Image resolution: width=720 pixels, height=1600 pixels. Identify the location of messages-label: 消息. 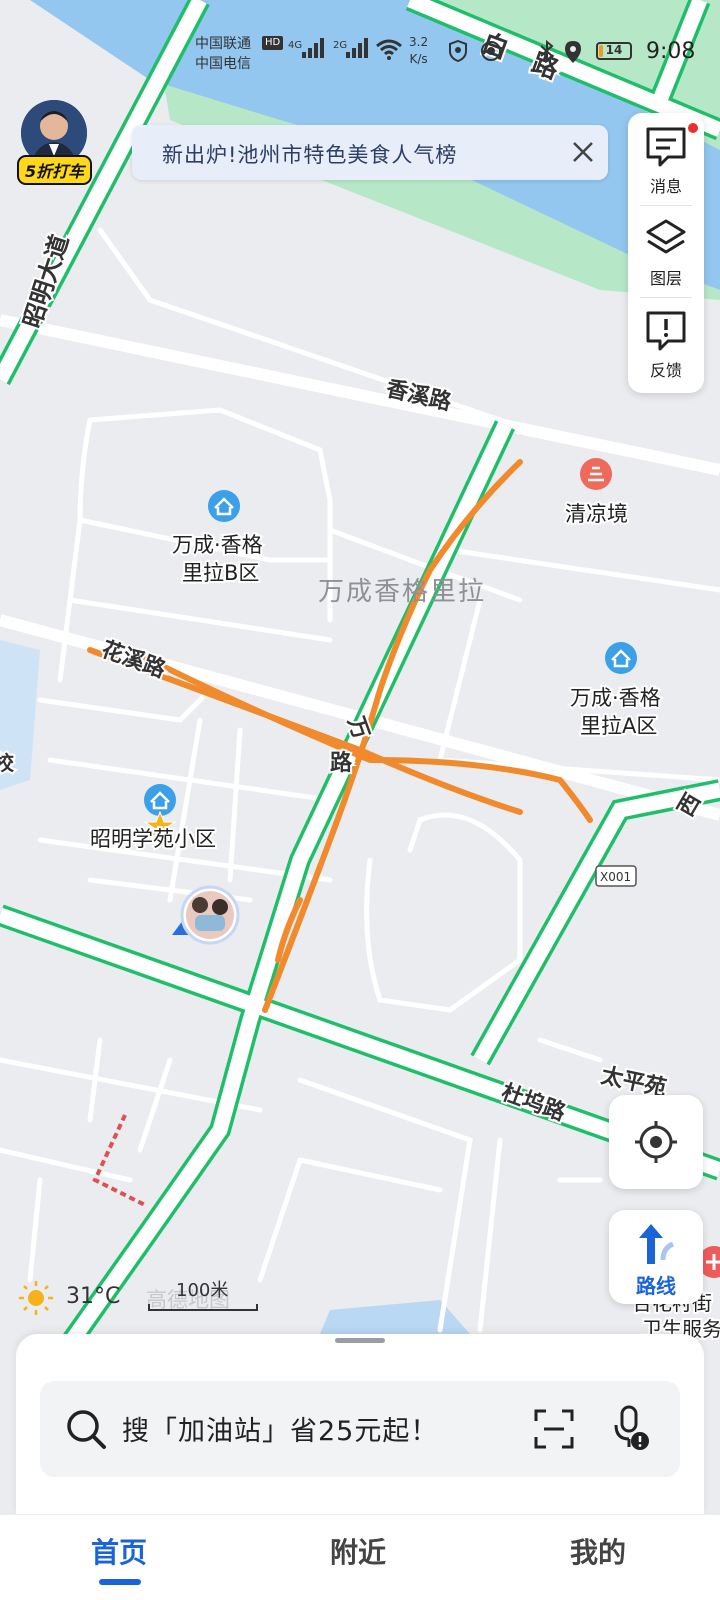
(665, 186).